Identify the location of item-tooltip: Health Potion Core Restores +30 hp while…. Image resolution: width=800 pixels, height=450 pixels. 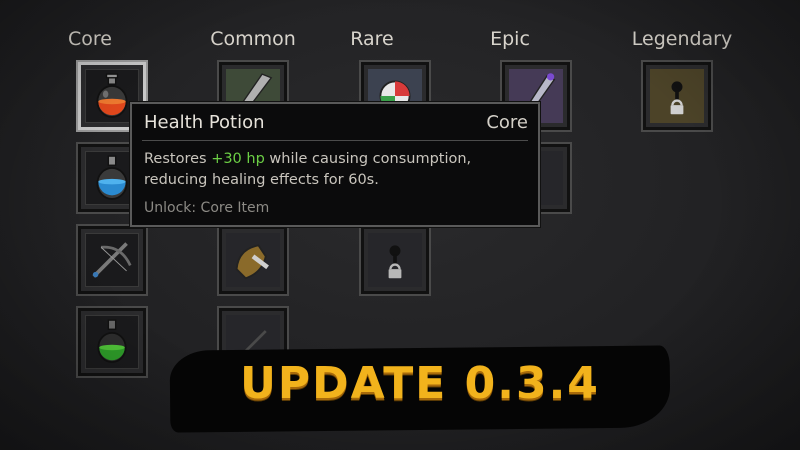
(335, 164).